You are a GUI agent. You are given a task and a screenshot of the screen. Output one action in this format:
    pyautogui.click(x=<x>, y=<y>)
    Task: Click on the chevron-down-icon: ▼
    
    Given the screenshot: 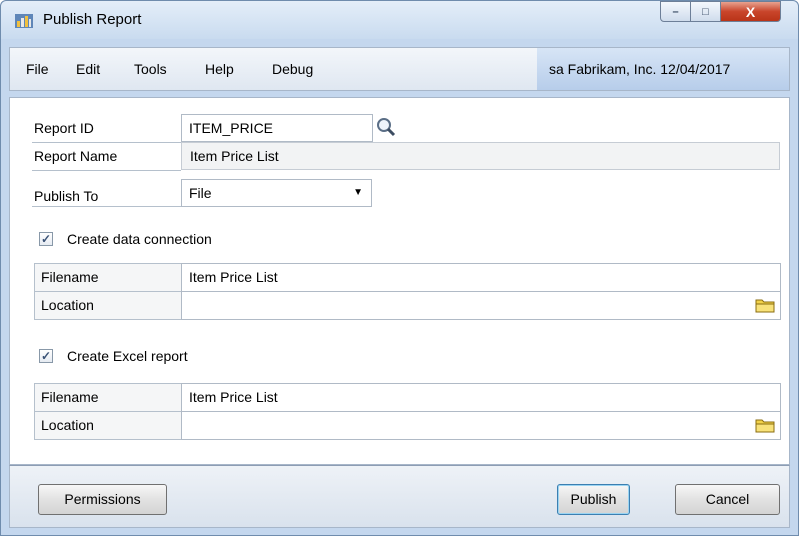 What is the action you would take?
    pyautogui.click(x=358, y=192)
    